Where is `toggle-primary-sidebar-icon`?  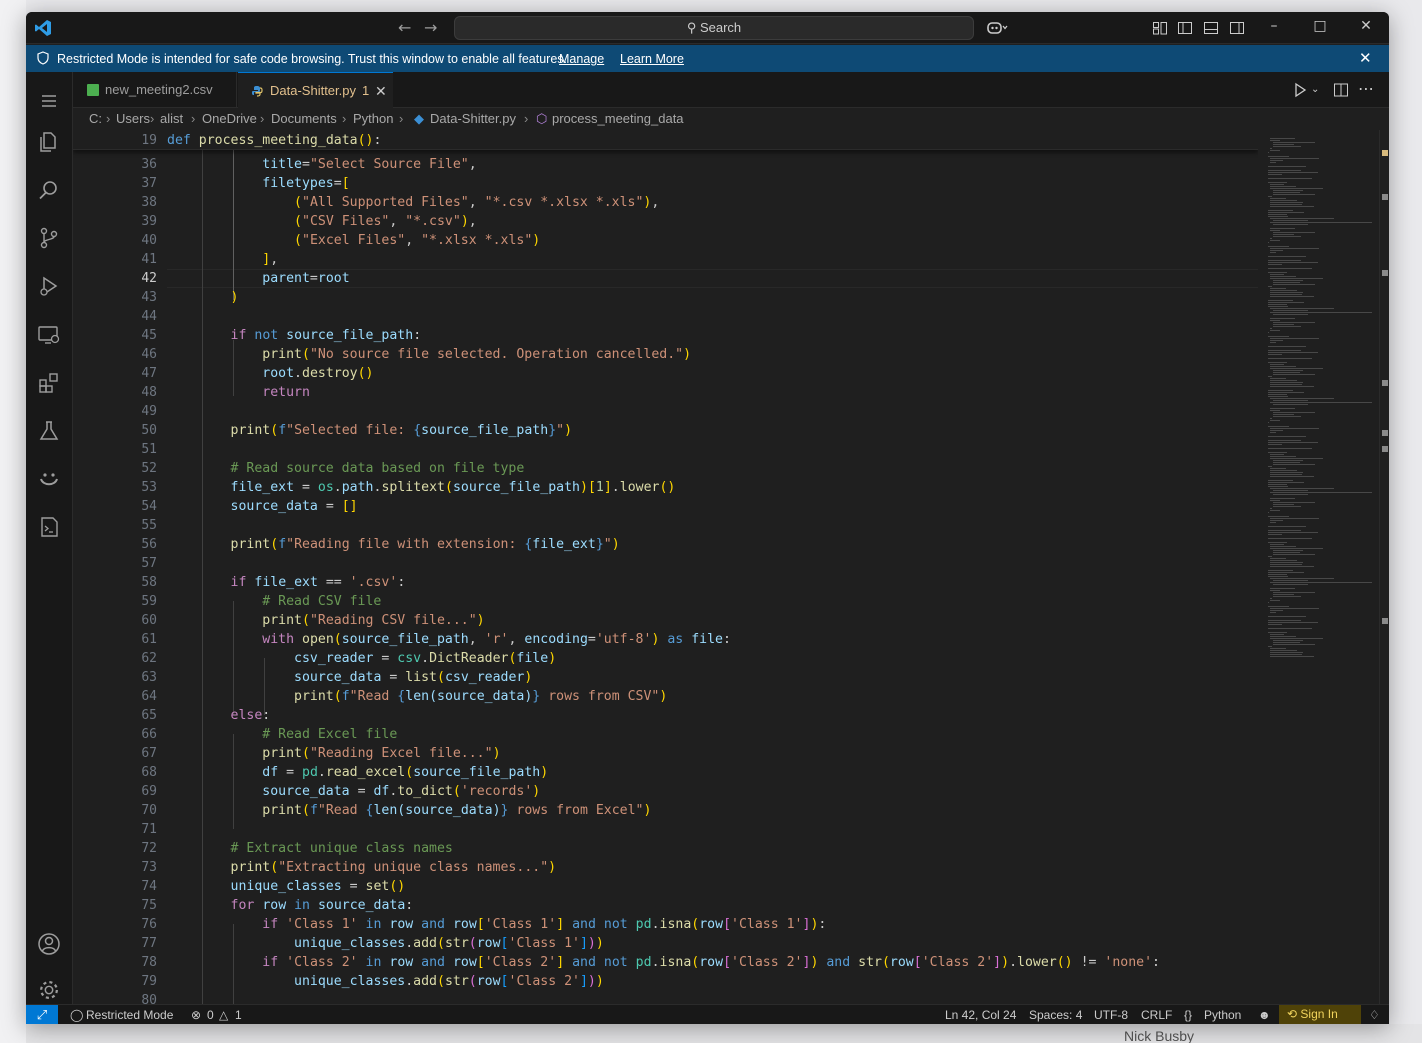
toggle-primary-sidebar-icon is located at coordinates (1185, 28).